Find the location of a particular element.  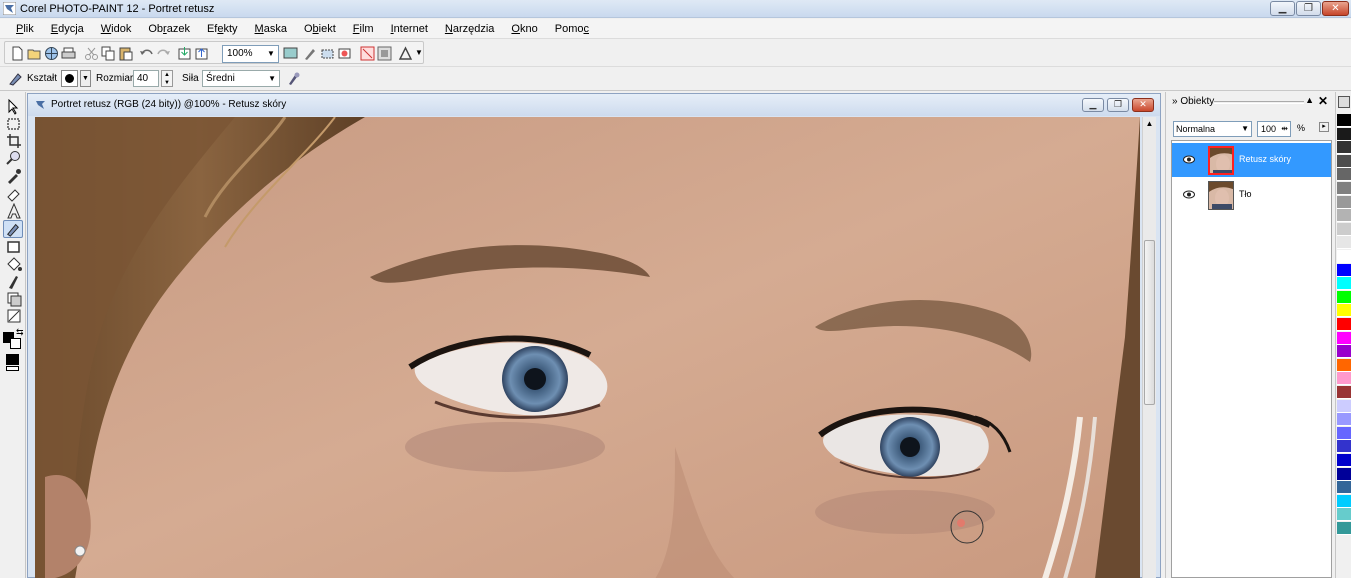

open-file-icon is located at coordinates (34, 53).